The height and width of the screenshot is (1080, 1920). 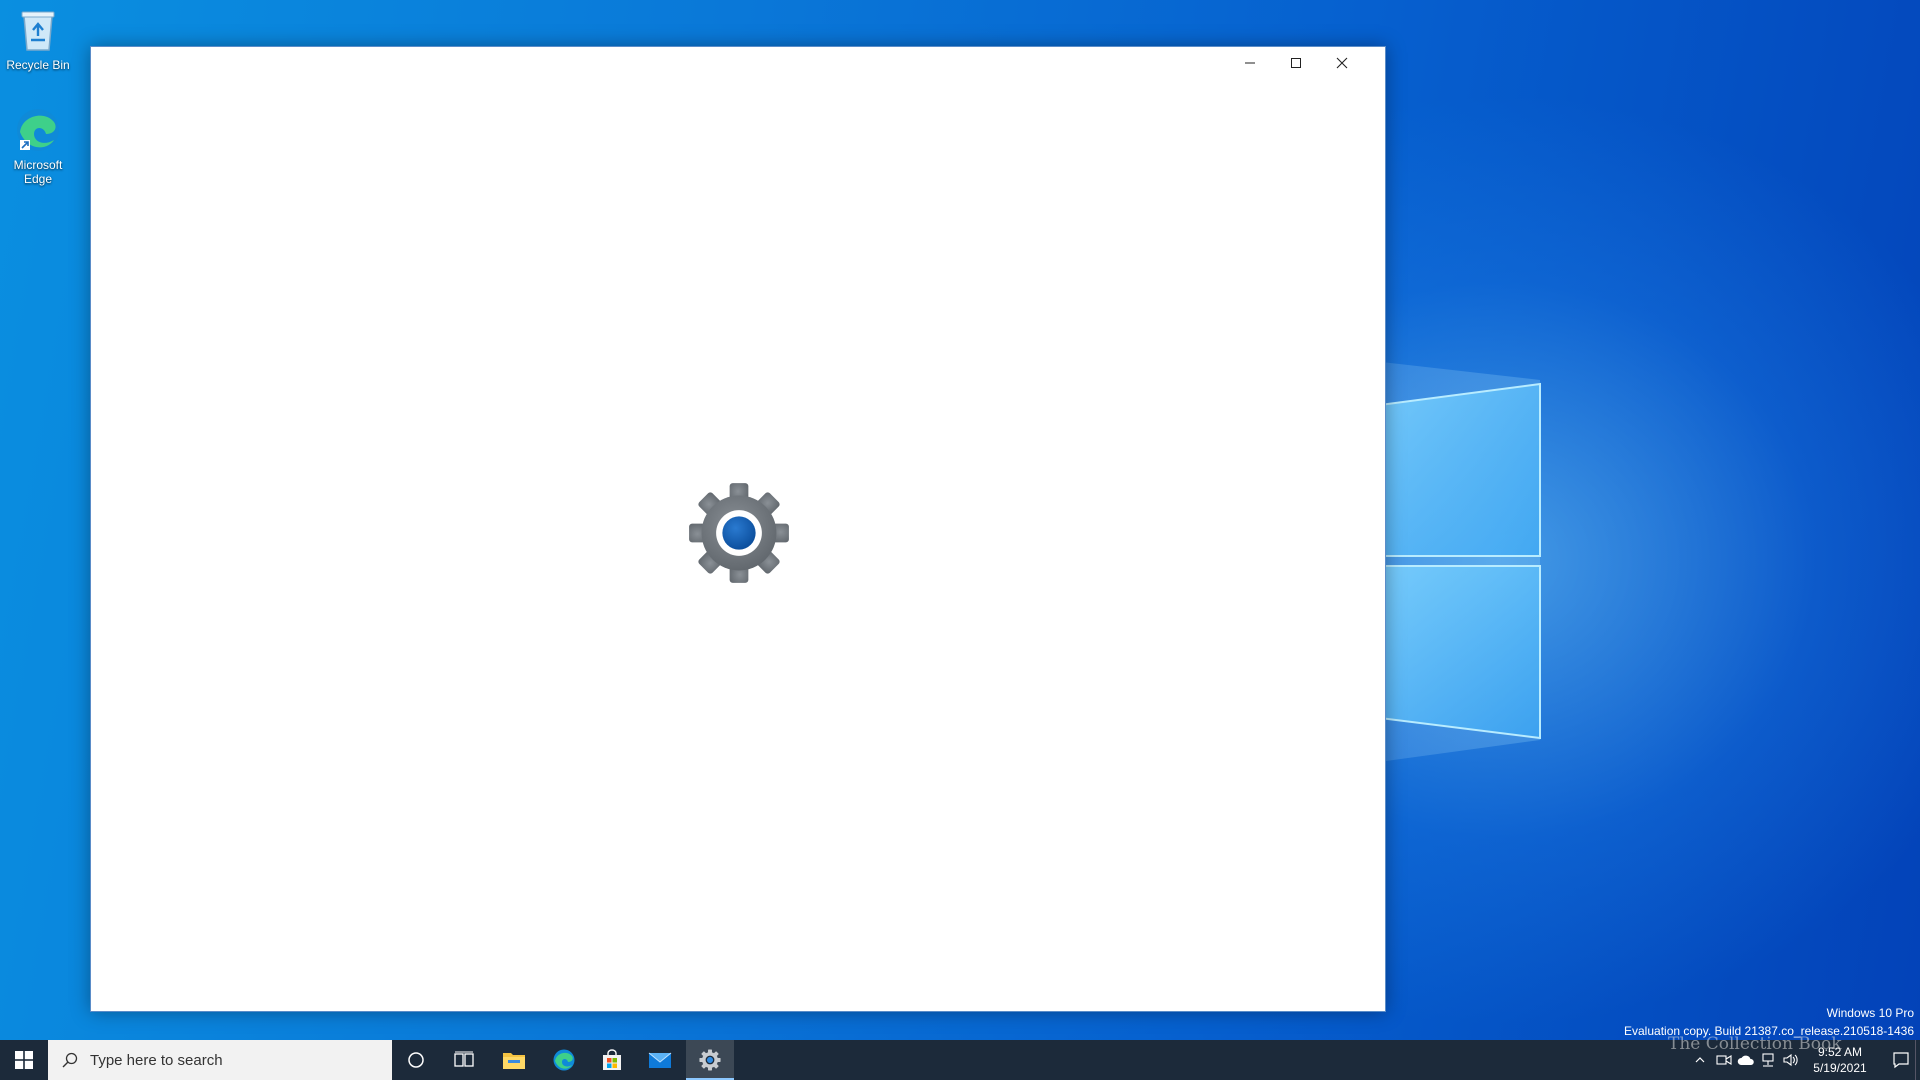 I want to click on store-bag-icon, so click(x=612, y=1059).